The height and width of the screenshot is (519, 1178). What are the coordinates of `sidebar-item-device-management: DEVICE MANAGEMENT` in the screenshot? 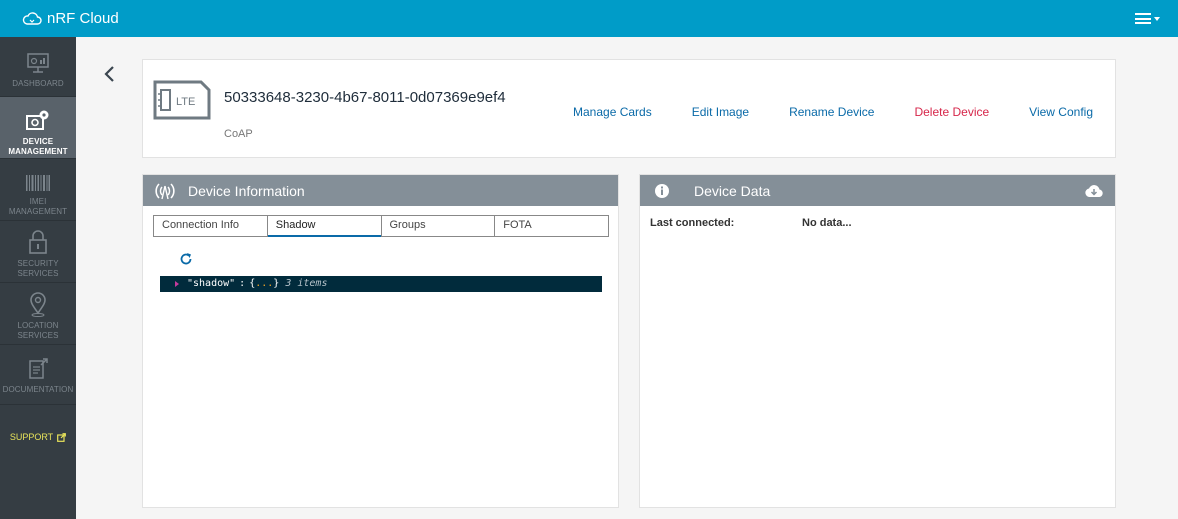 It's located at (38, 128).